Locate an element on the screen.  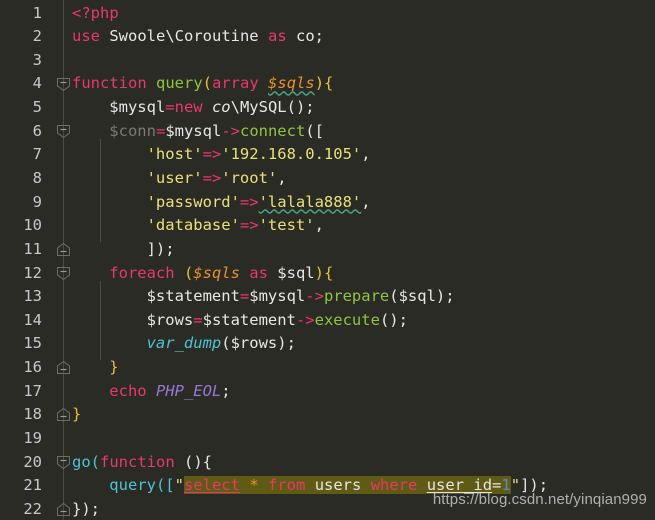
code-line: function query(array $sqls){ is located at coordinates (202, 84).